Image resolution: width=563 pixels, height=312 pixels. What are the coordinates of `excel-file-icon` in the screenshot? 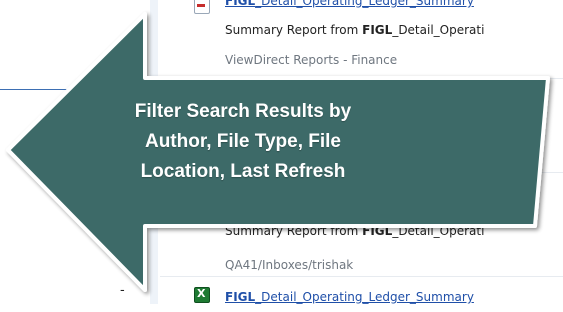 It's located at (202, 295).